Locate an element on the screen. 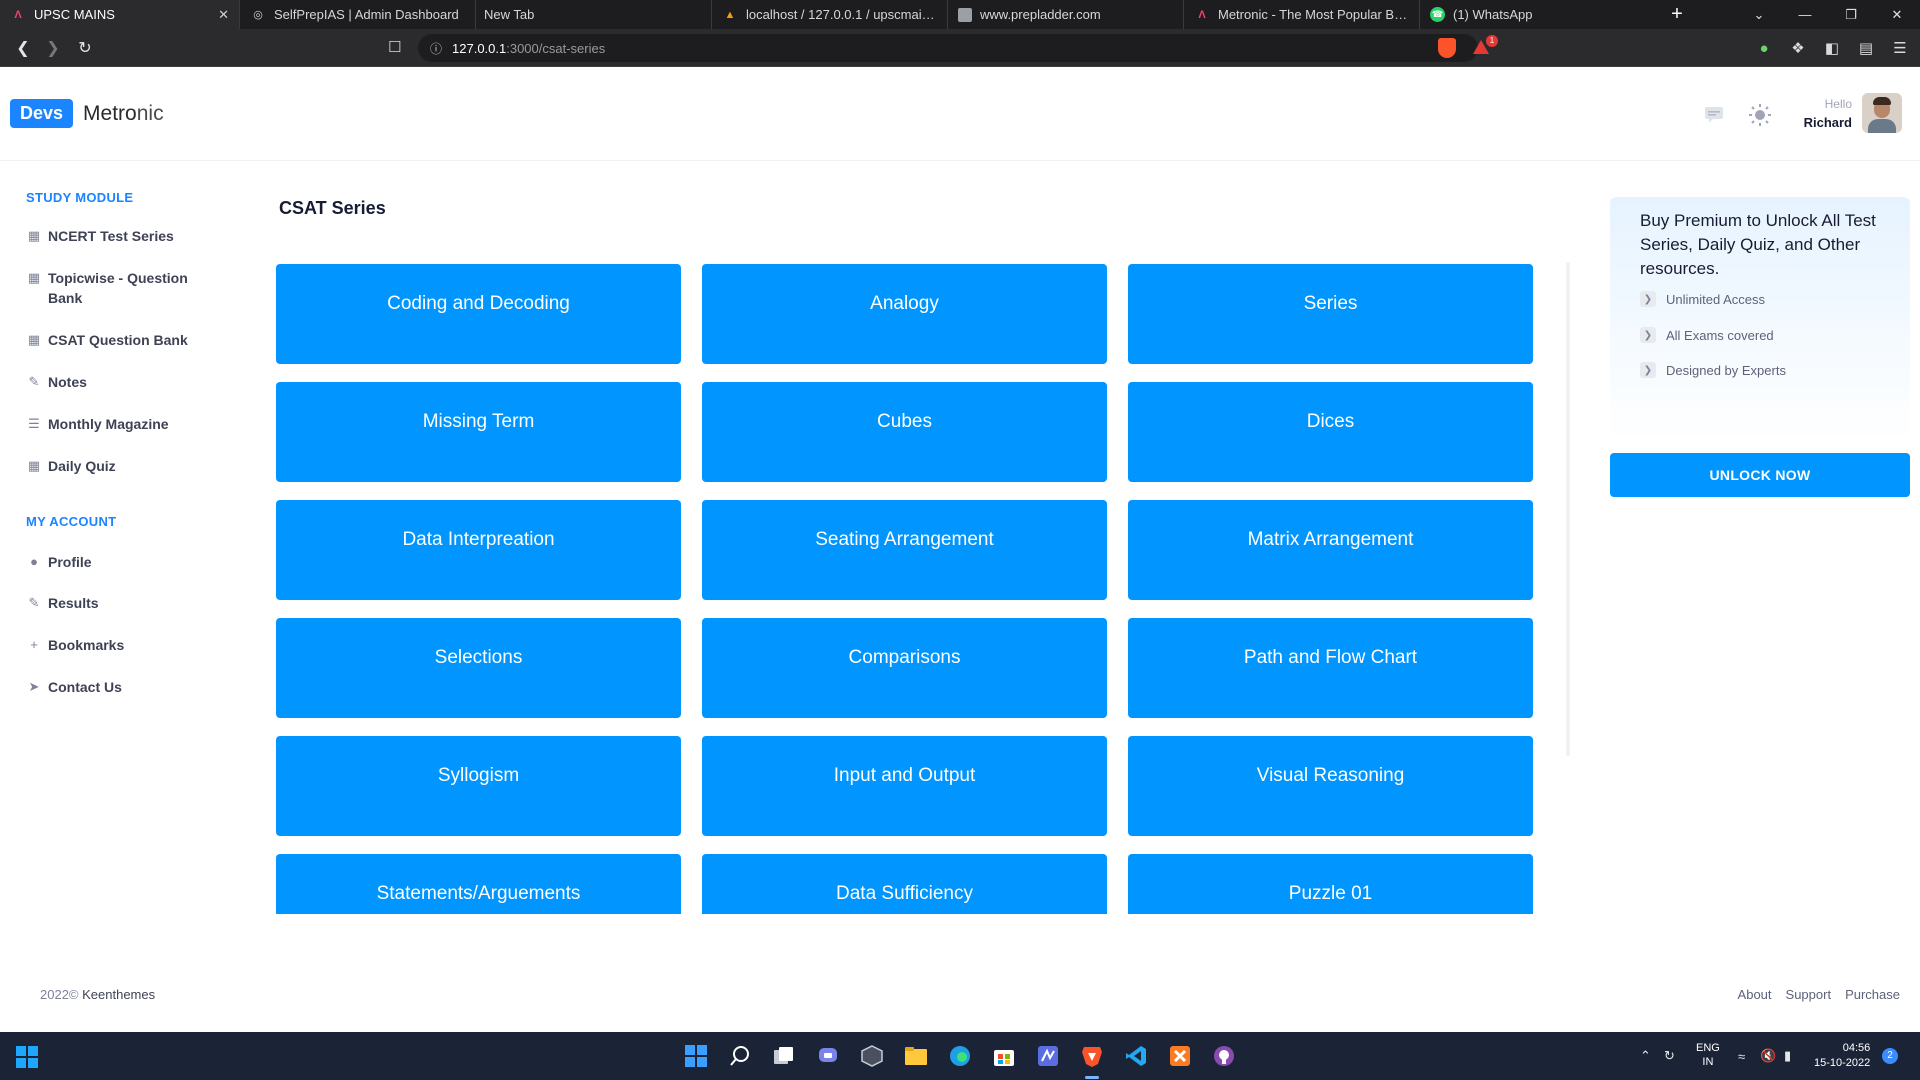 This screenshot has height=1080, width=1920. bookmark-icon: ☐ is located at coordinates (394, 47).